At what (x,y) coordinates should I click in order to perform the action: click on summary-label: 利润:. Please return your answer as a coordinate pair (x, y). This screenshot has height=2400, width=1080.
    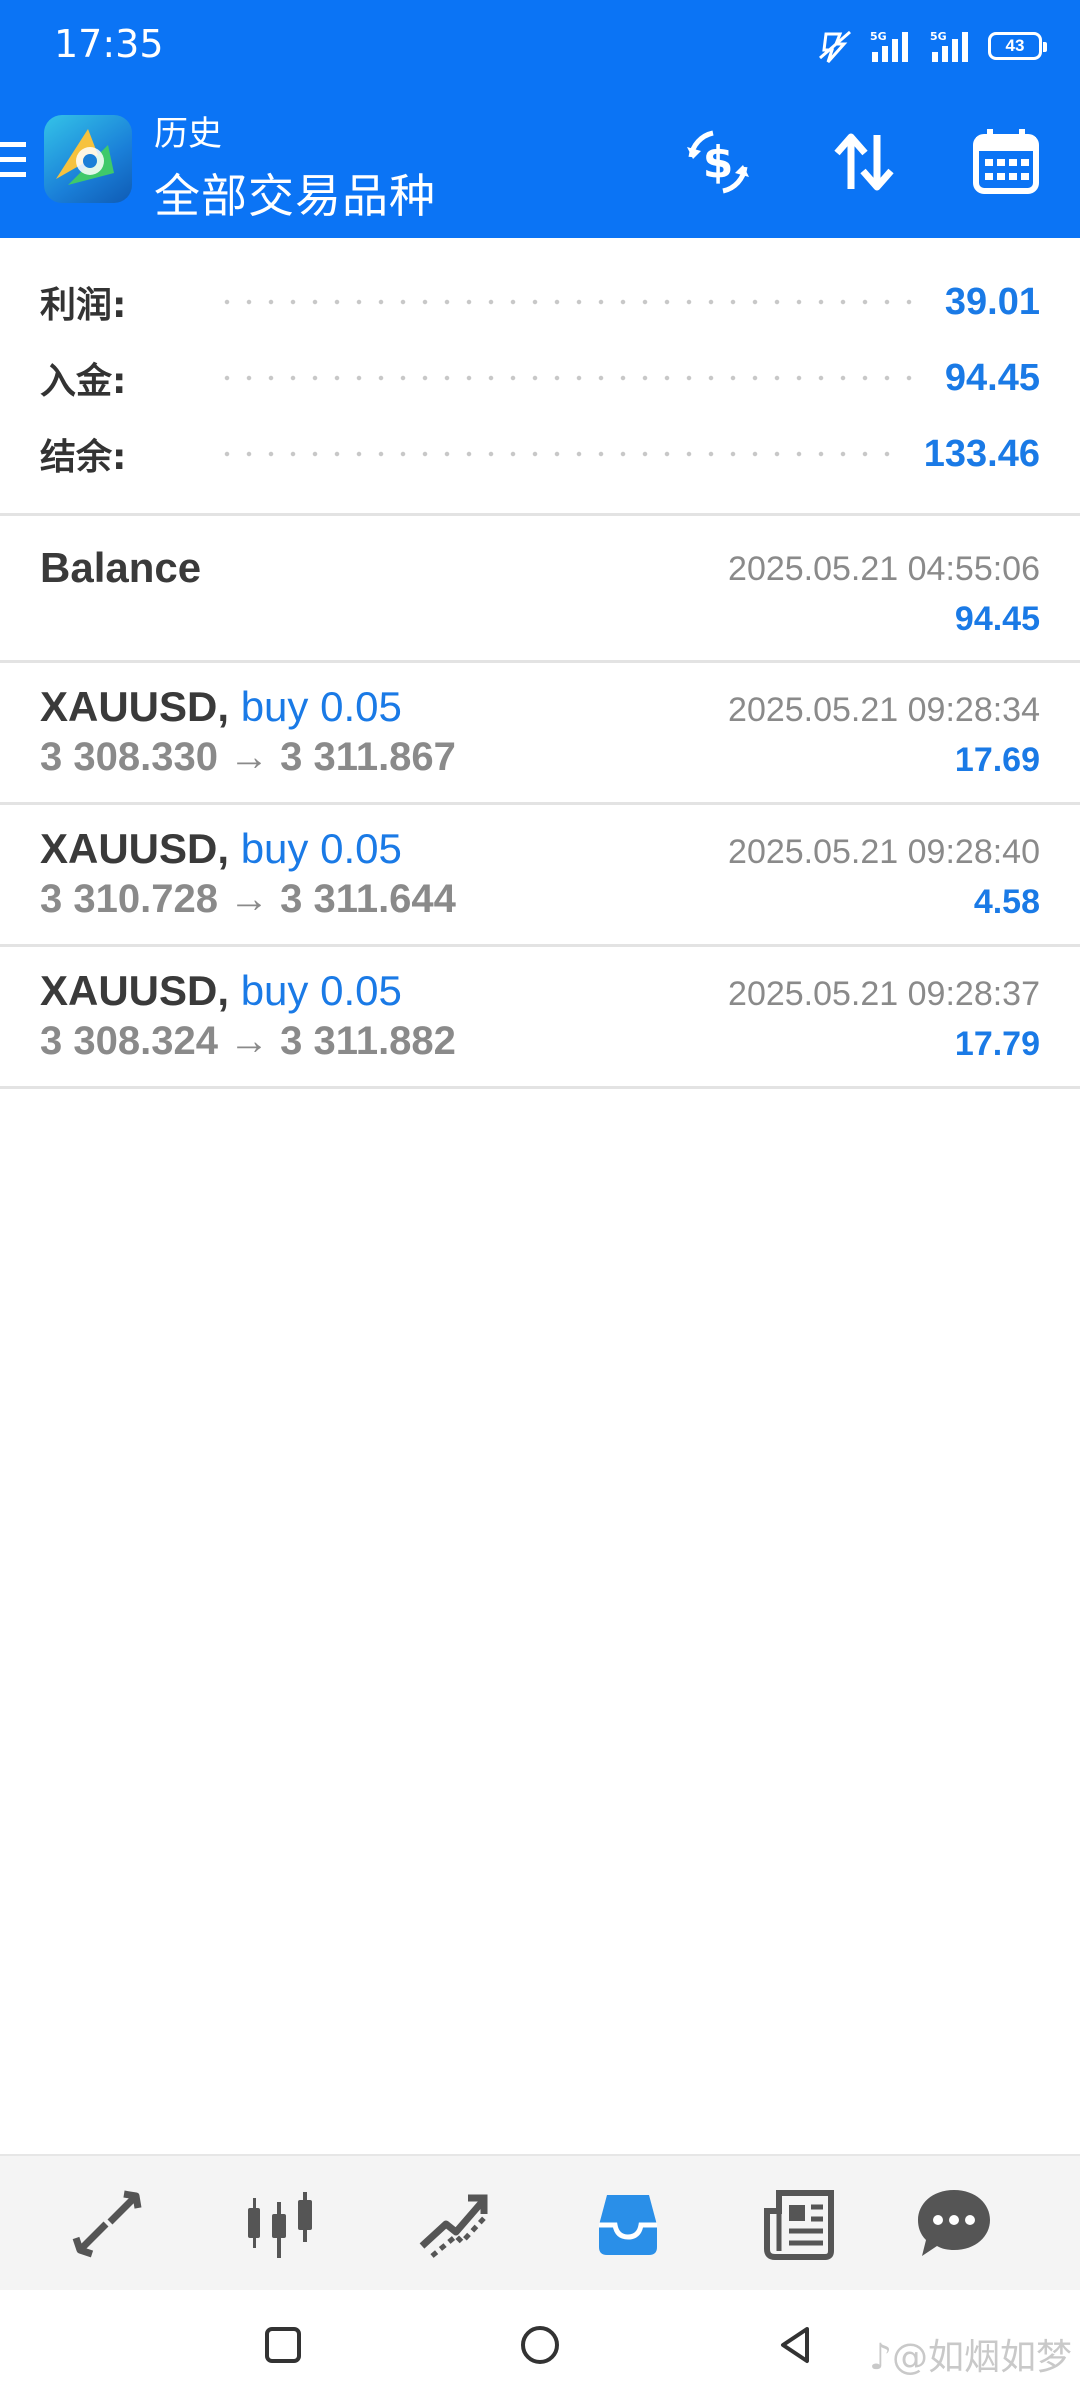
    Looking at the image, I should click on (83, 305).